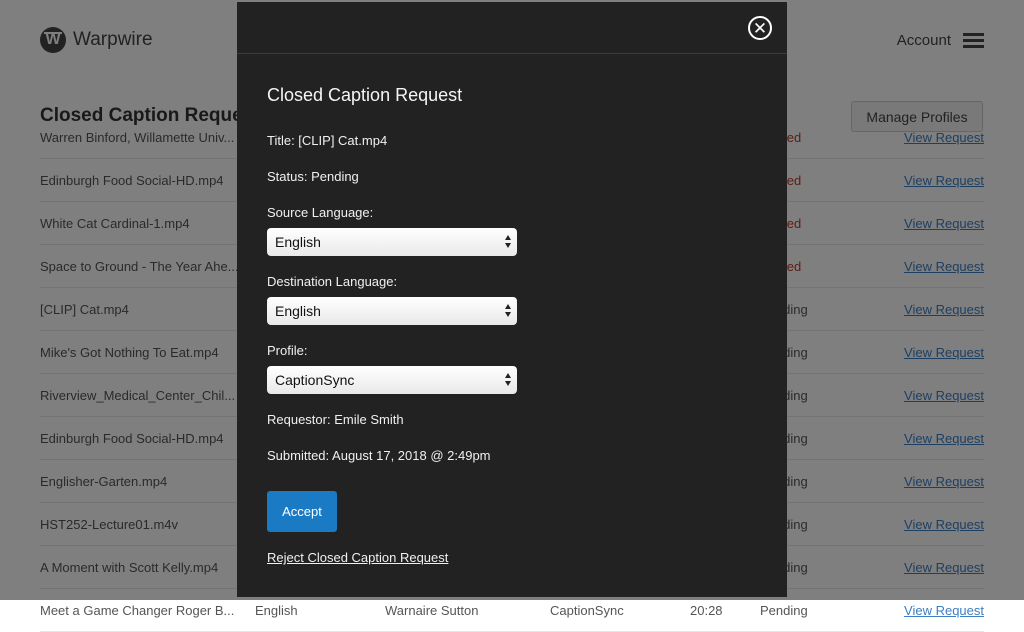 The image size is (1024, 632). What do you see at coordinates (379, 455) in the screenshot?
I see `submitted-line: Submitted: August 17, 2018 @ 2:49pm` at bounding box center [379, 455].